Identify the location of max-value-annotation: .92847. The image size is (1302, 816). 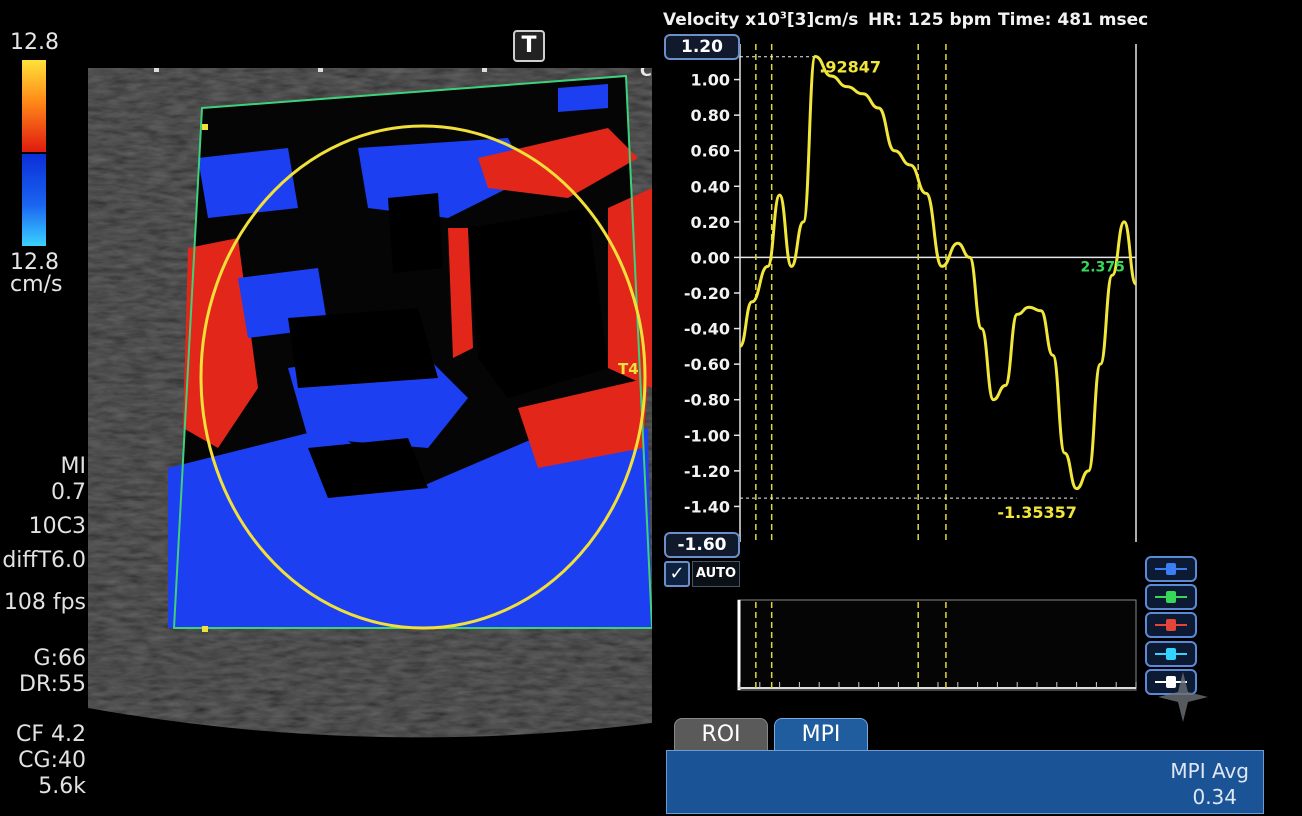
(850, 67).